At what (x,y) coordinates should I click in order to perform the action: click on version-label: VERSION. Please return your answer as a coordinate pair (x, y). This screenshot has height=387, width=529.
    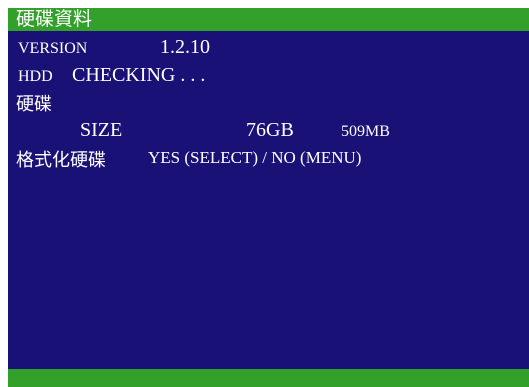
    Looking at the image, I should click on (53, 48).